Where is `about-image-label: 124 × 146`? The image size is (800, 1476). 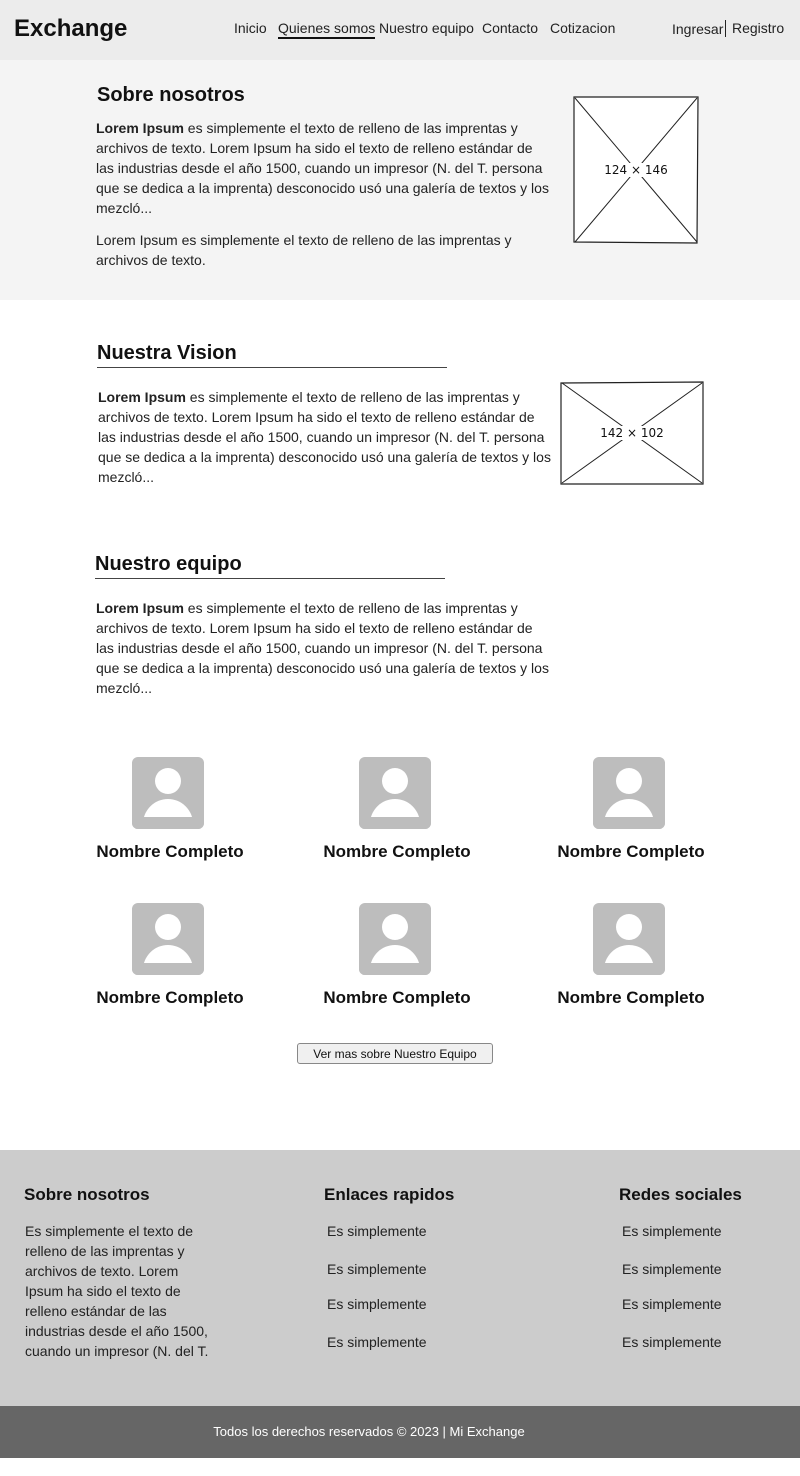 about-image-label: 124 × 146 is located at coordinates (636, 170).